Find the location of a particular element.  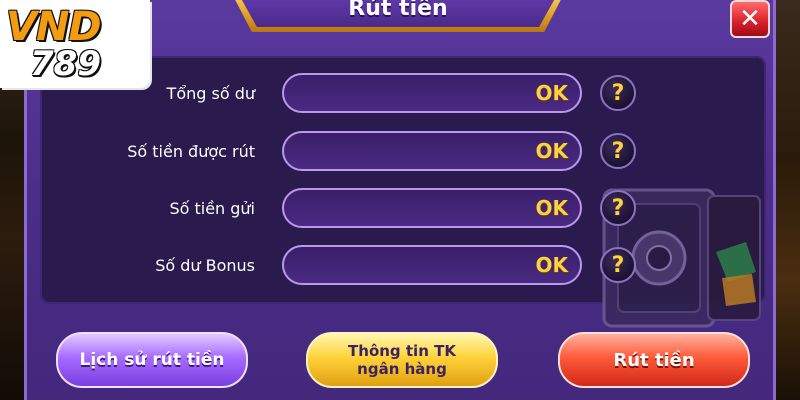

bank-info-label-line2: ngân hàng is located at coordinates (402, 369).